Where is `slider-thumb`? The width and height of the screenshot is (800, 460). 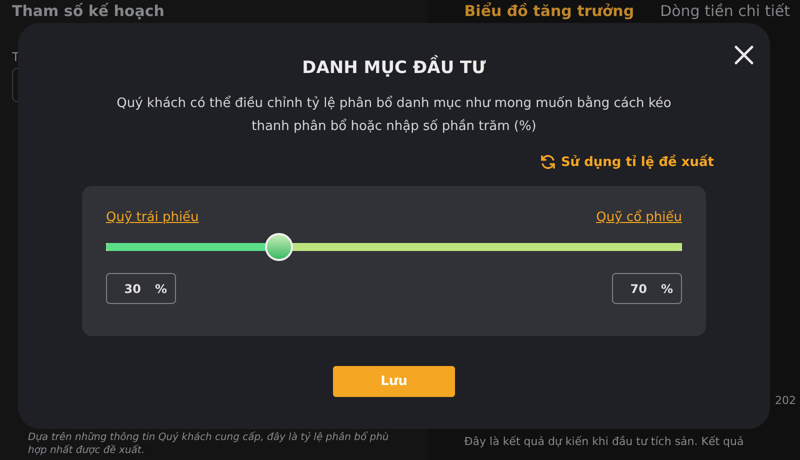
slider-thumb is located at coordinates (278, 247).